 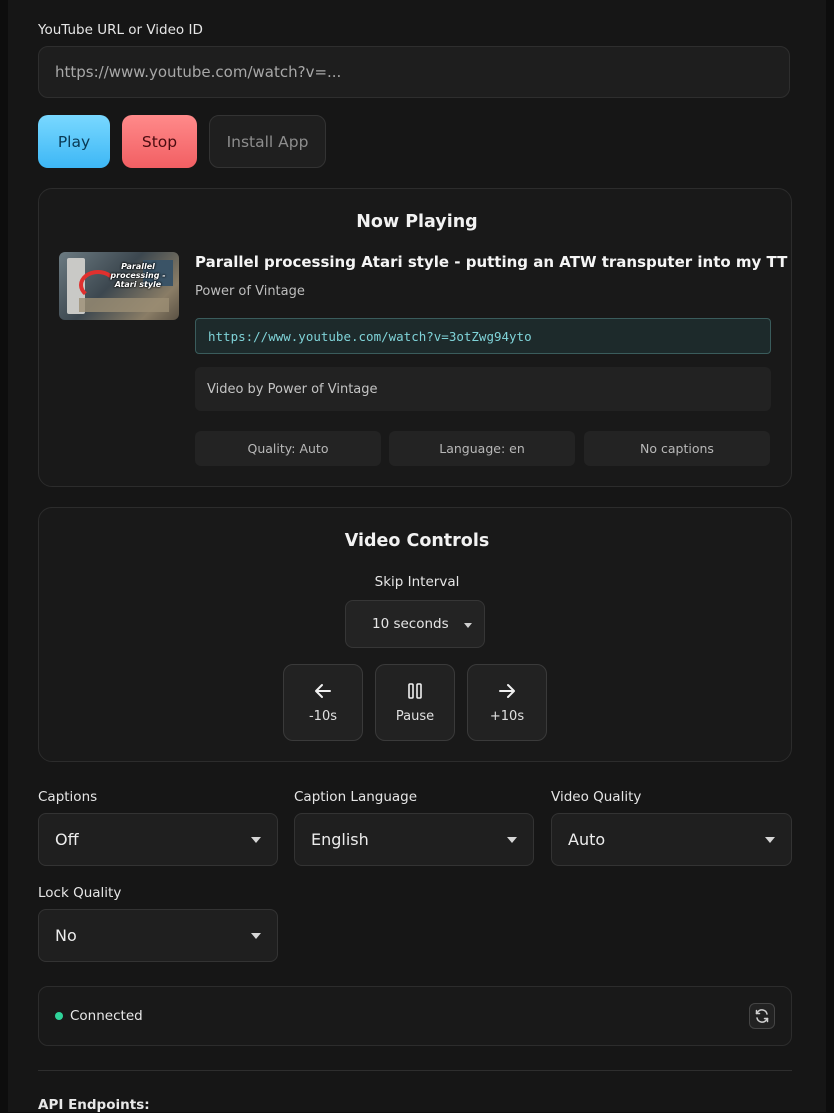 I want to click on lock-quality-value: No, so click(x=66, y=935).